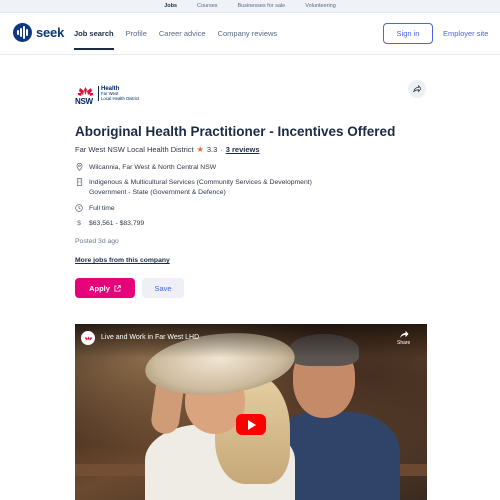 This screenshot has height=500, width=500. I want to click on youtube-play-button, so click(251, 424).